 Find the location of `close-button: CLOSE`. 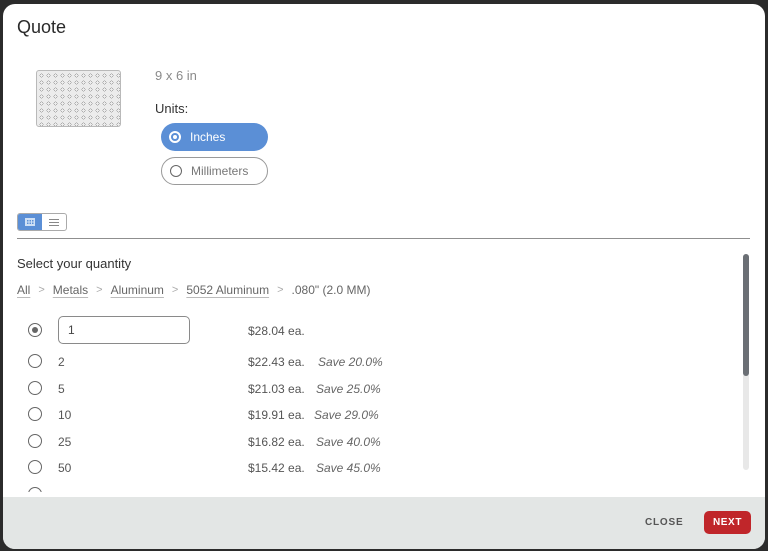

close-button: CLOSE is located at coordinates (664, 522).